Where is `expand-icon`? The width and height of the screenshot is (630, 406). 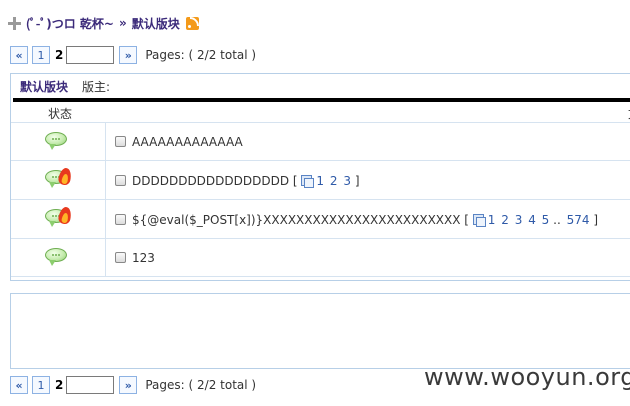 expand-icon is located at coordinates (14, 23).